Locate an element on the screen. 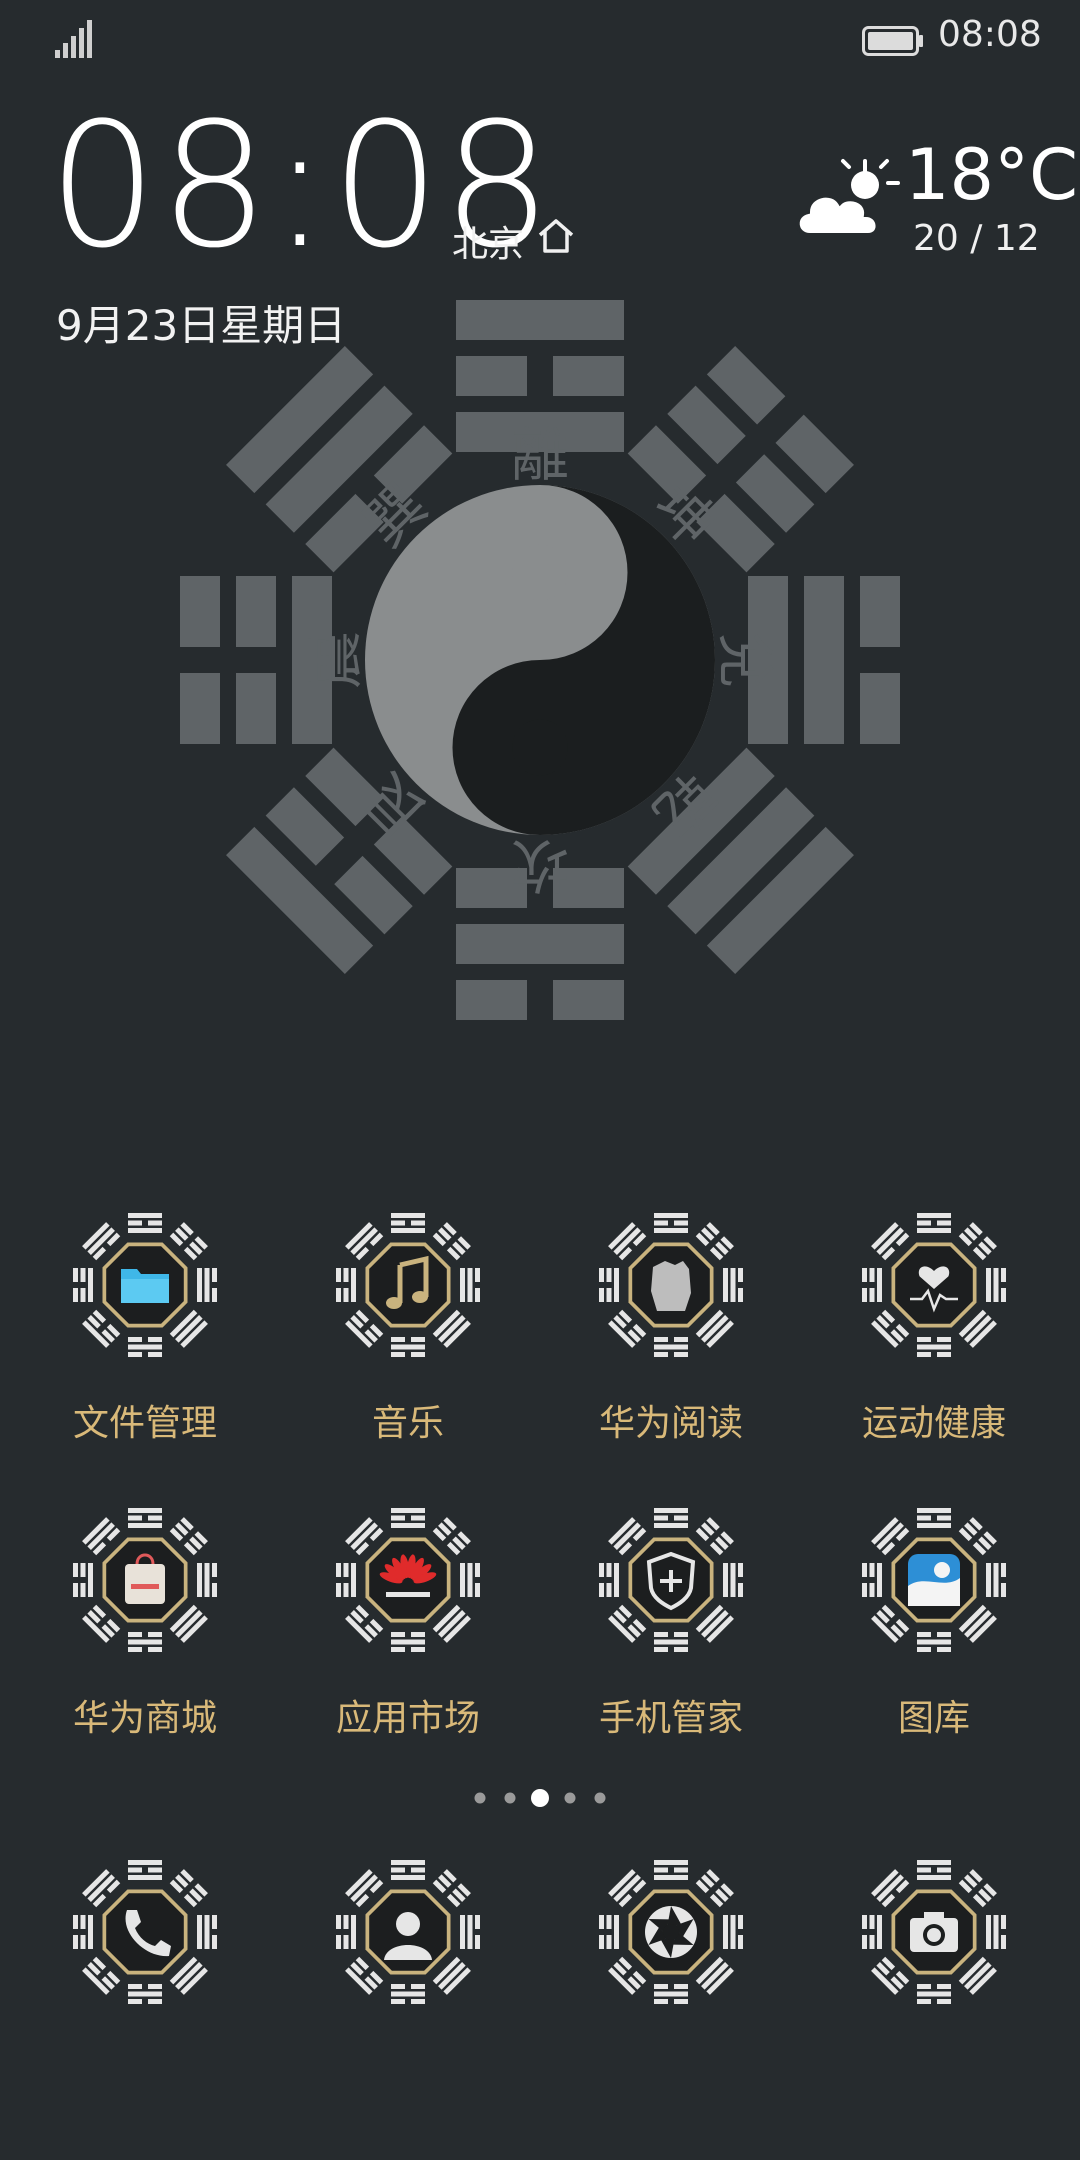 The width and height of the screenshot is (1080, 2160). camera-icon is located at coordinates (934, 1932).